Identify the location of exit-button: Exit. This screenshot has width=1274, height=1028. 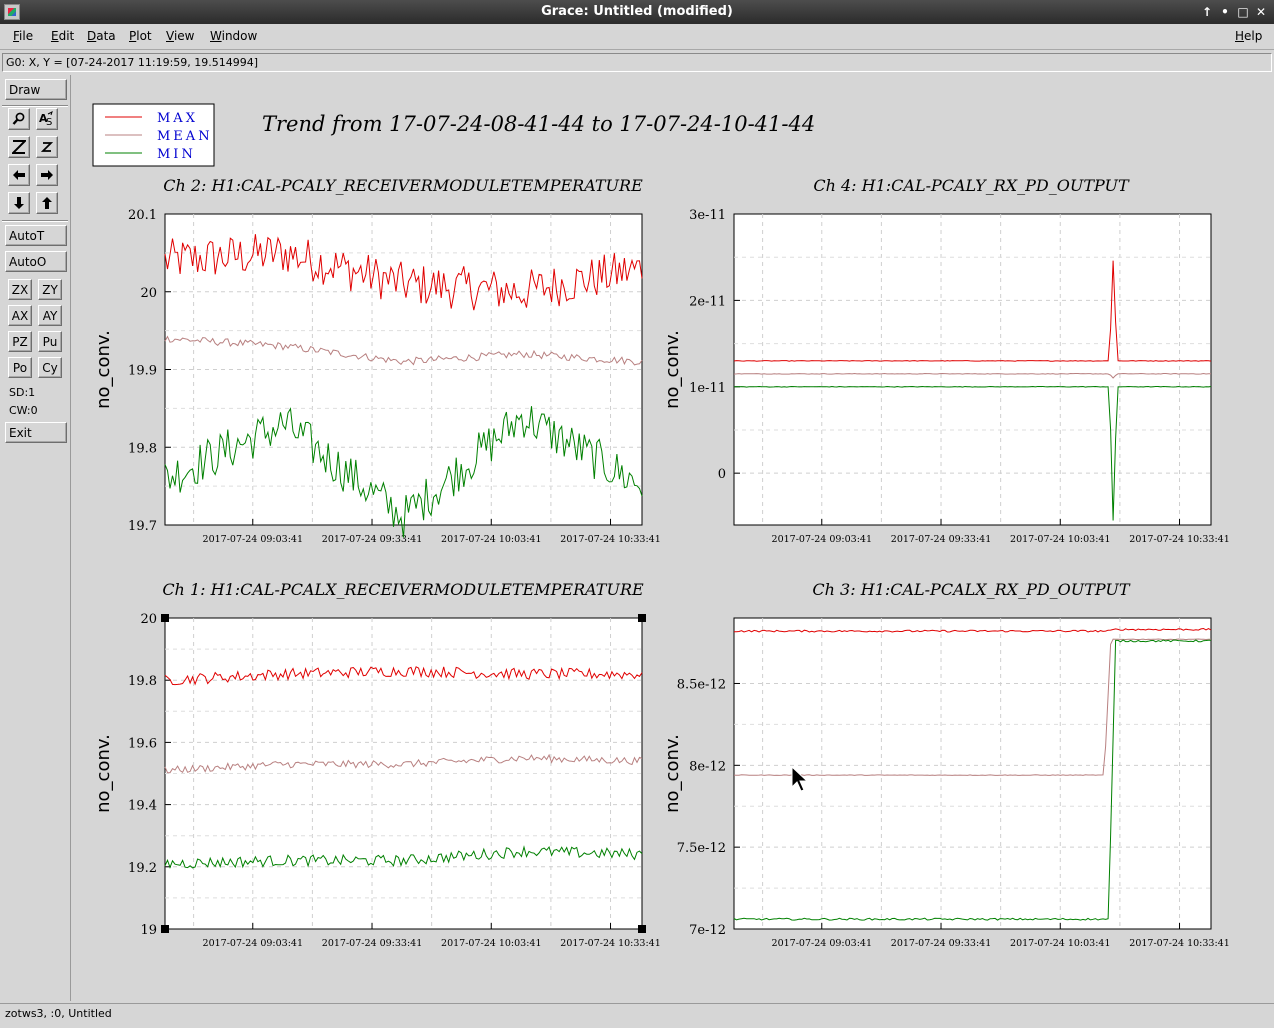
(36, 432).